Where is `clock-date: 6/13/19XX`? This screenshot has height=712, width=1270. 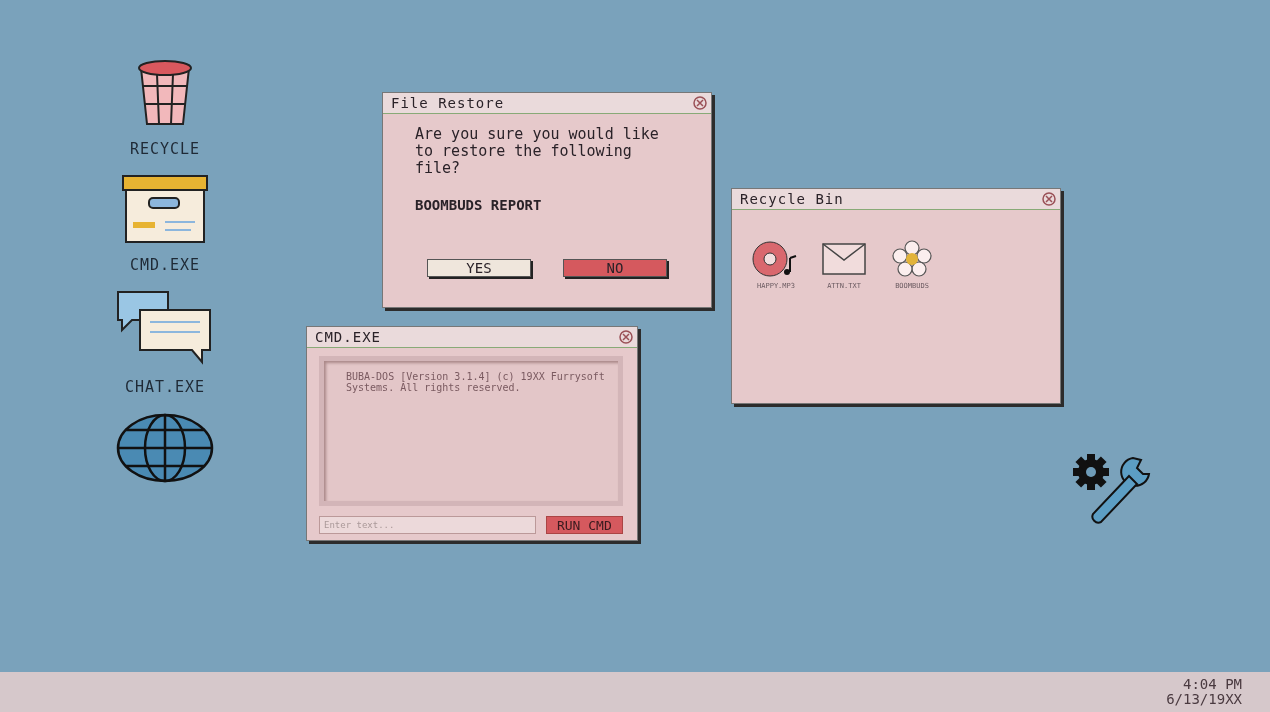
clock-date: 6/13/19XX is located at coordinates (1204, 699).